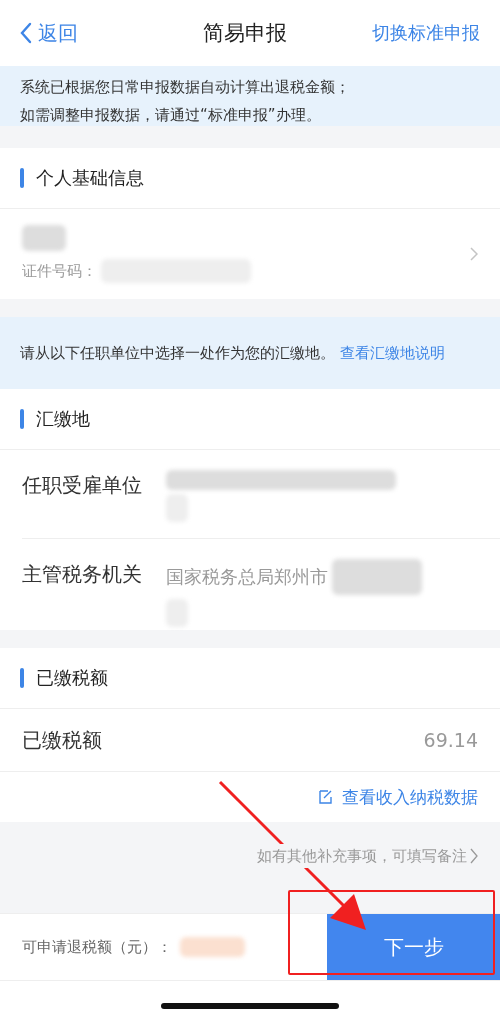  Describe the element at coordinates (233, 353) in the screenshot. I see `notice-text: 请从以下任职单位中选择一处作为您的汇缴地。 查看汇缴地说明` at that location.